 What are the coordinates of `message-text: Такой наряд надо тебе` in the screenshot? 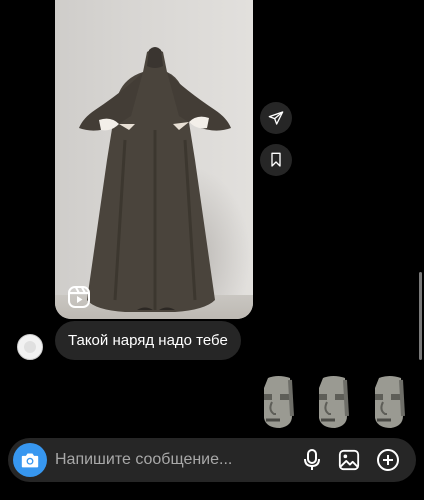 It's located at (148, 340).